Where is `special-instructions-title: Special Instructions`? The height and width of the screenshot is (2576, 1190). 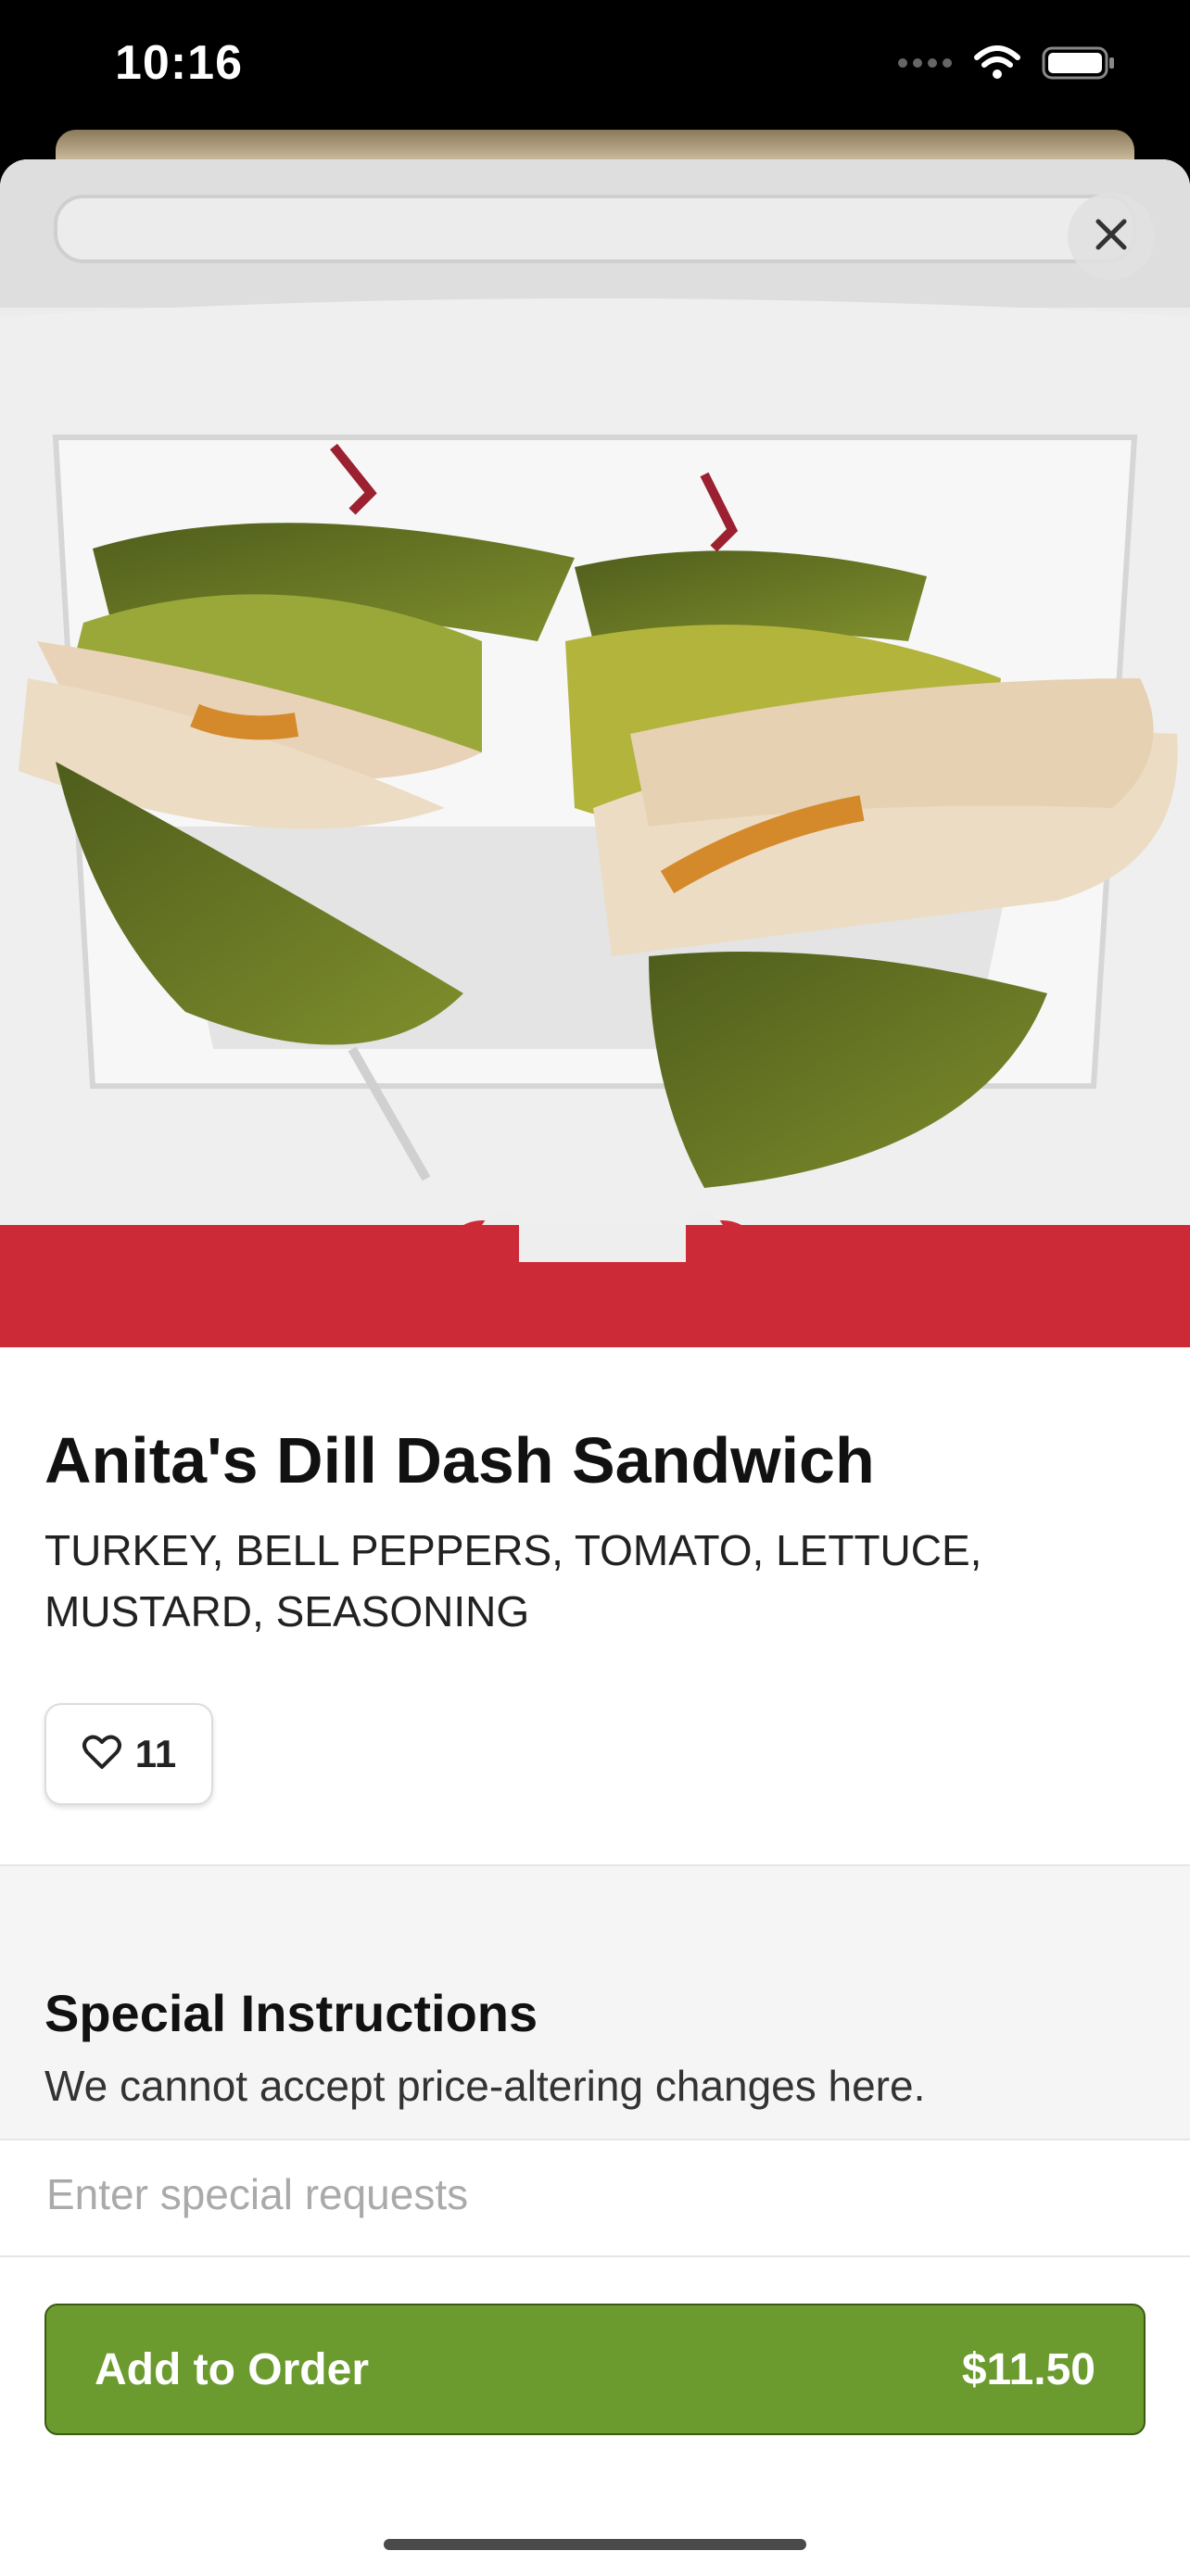 special-instructions-title: Special Instructions is located at coordinates (291, 2013).